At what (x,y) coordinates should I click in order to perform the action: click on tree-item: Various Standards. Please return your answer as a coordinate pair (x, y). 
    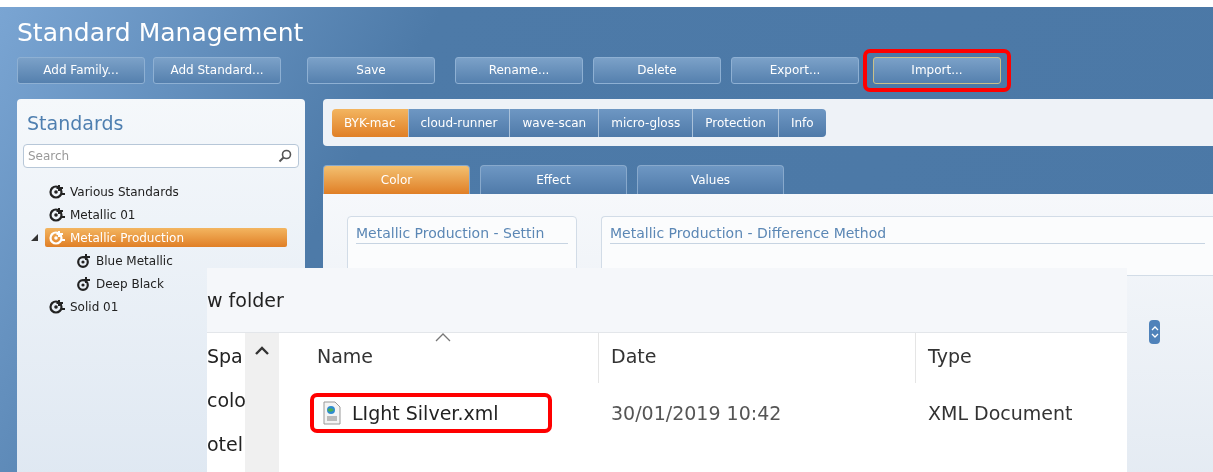
    Looking at the image, I should click on (114, 191).